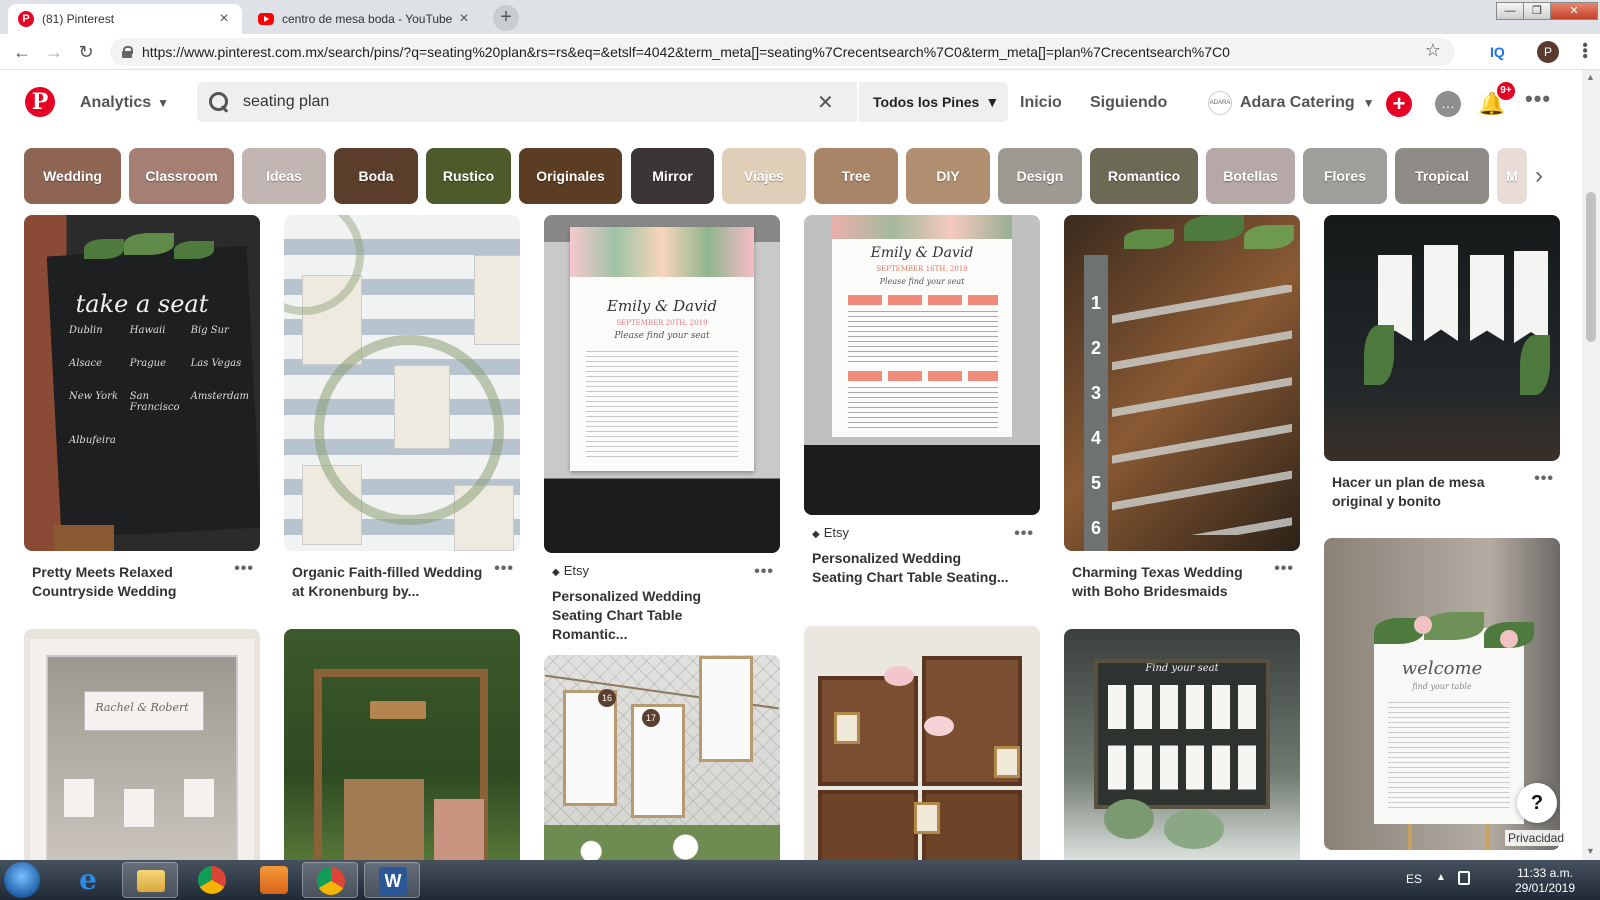 This screenshot has height=900, width=1600. I want to click on tab-pinterest: P (81) Pinterest ×, so click(125, 19).